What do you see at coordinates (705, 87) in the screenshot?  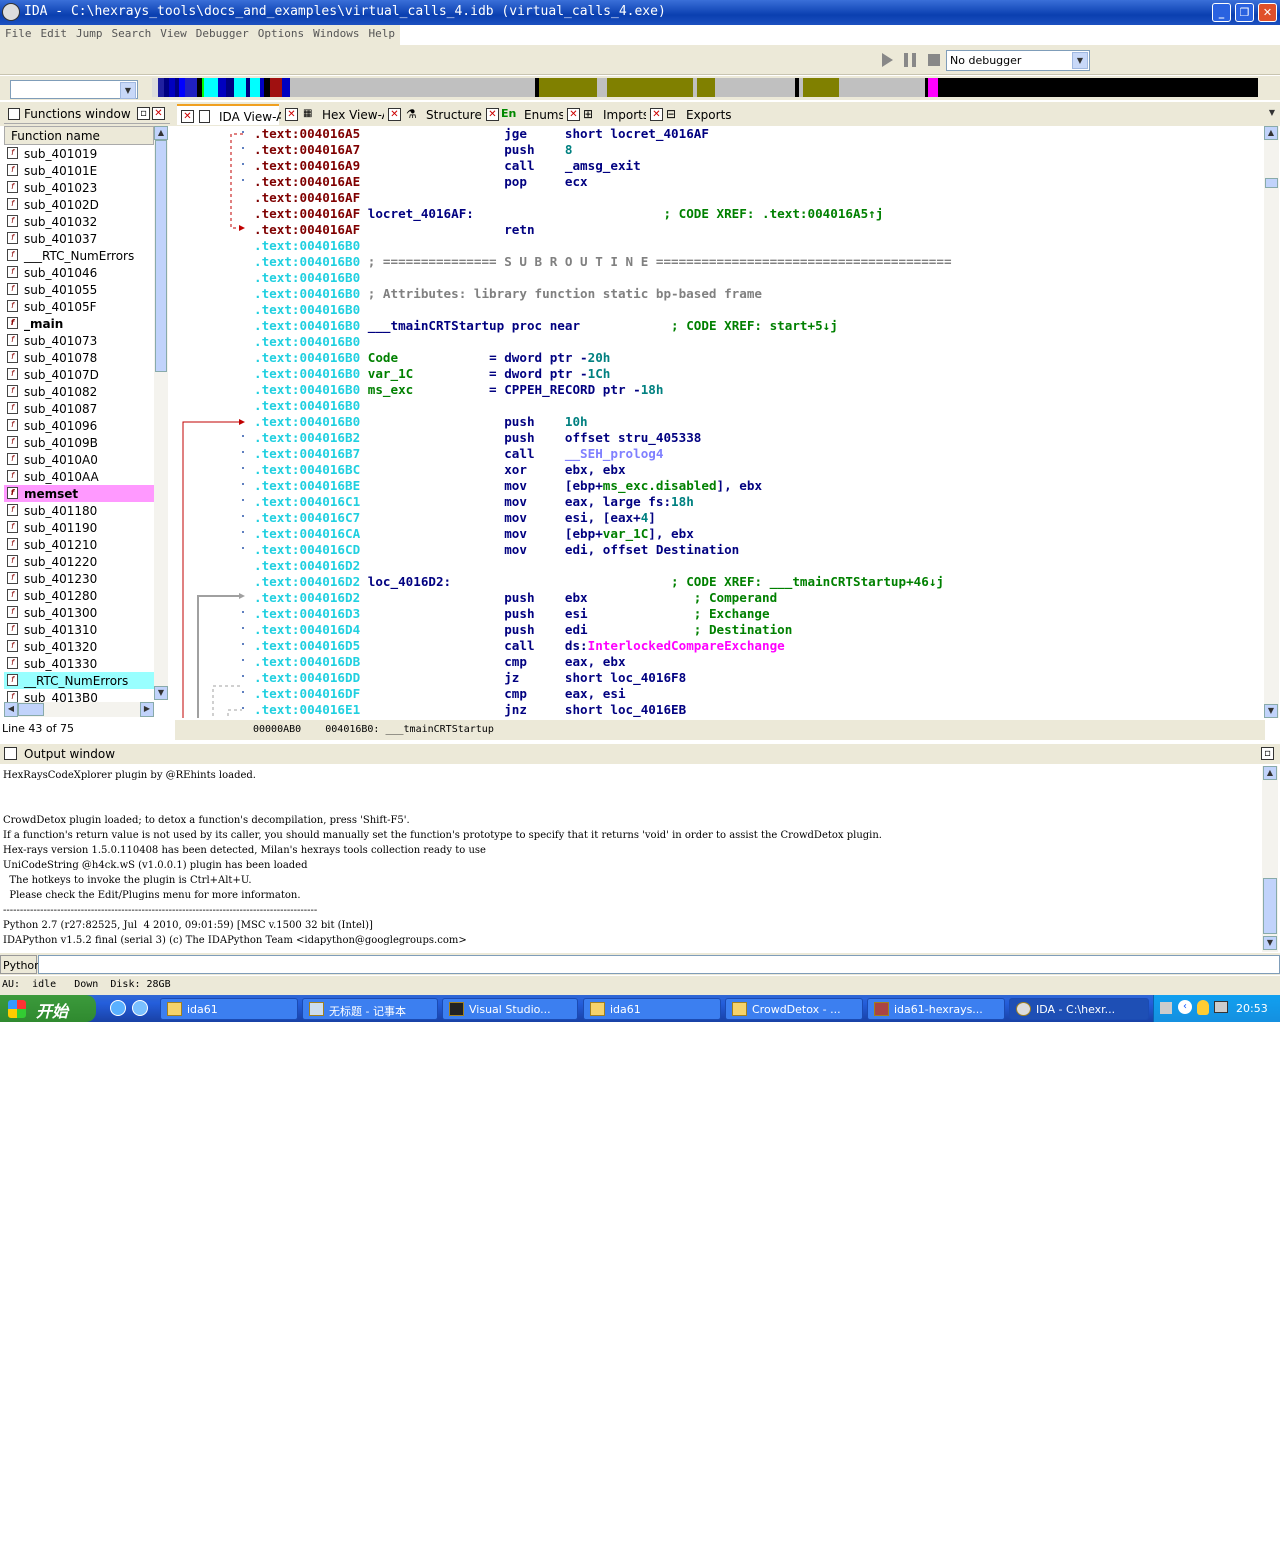 I see `navigation-band` at bounding box center [705, 87].